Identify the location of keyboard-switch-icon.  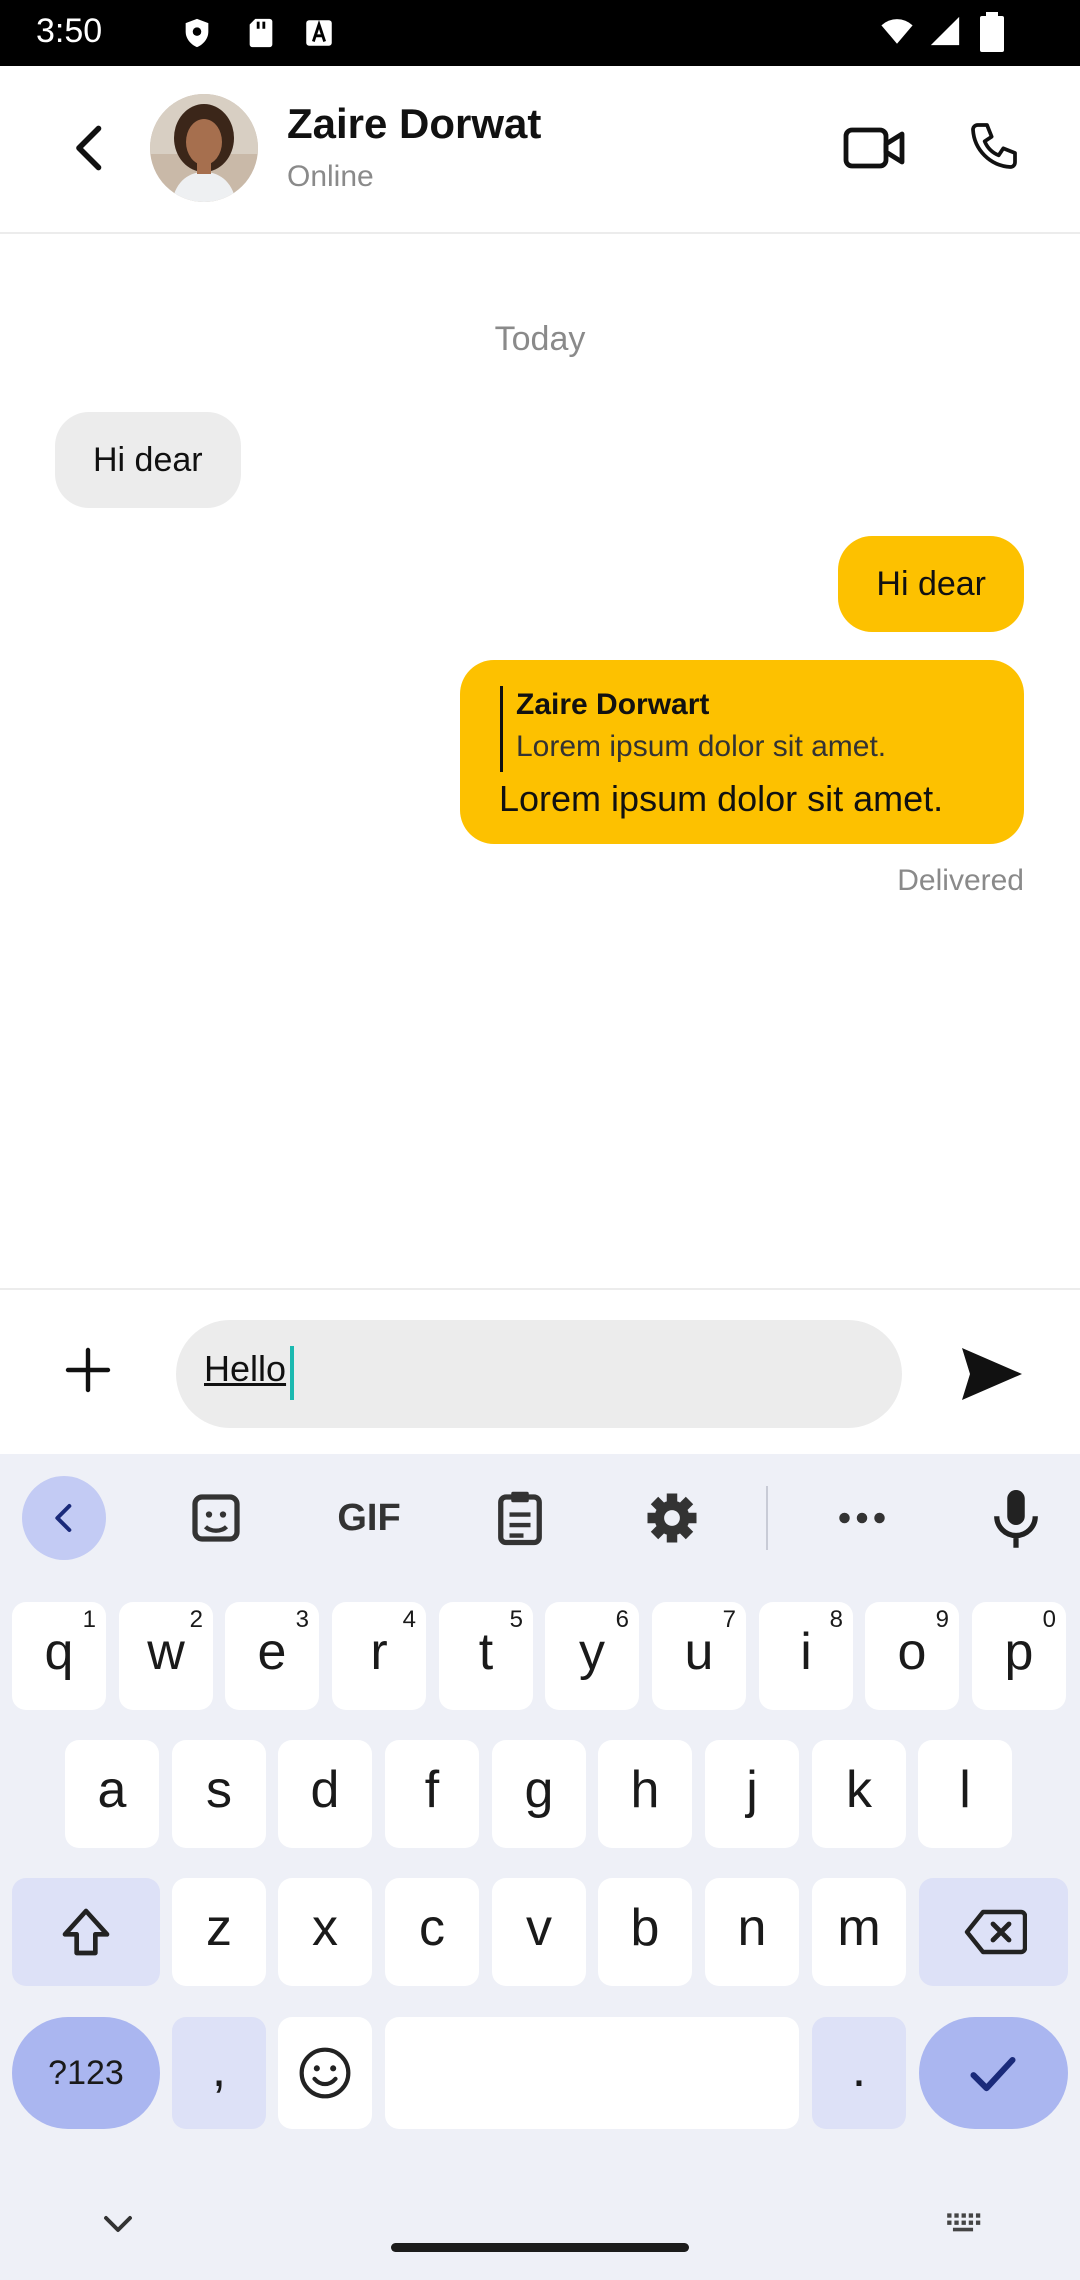
(963, 2222).